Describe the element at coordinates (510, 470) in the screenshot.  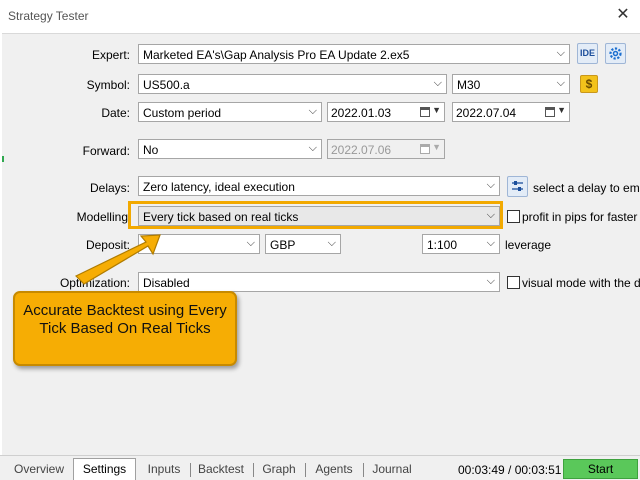
I see `elapsed-timer: 00:03:49 / 00:03:51` at that location.